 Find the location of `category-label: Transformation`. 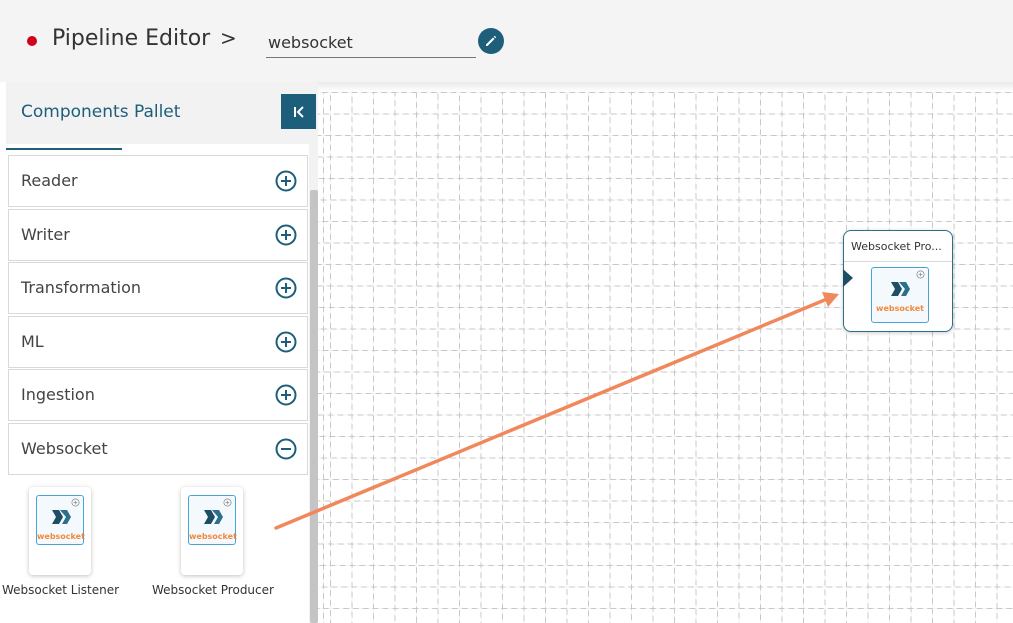

category-label: Transformation is located at coordinates (81, 287).